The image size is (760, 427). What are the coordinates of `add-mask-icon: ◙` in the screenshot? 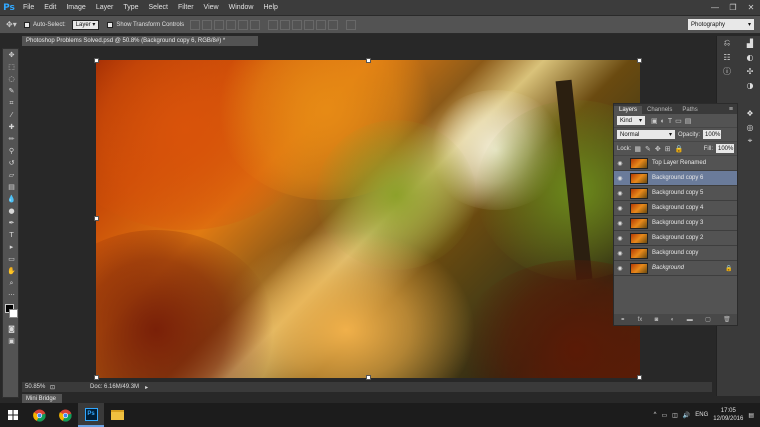 It's located at (657, 320).